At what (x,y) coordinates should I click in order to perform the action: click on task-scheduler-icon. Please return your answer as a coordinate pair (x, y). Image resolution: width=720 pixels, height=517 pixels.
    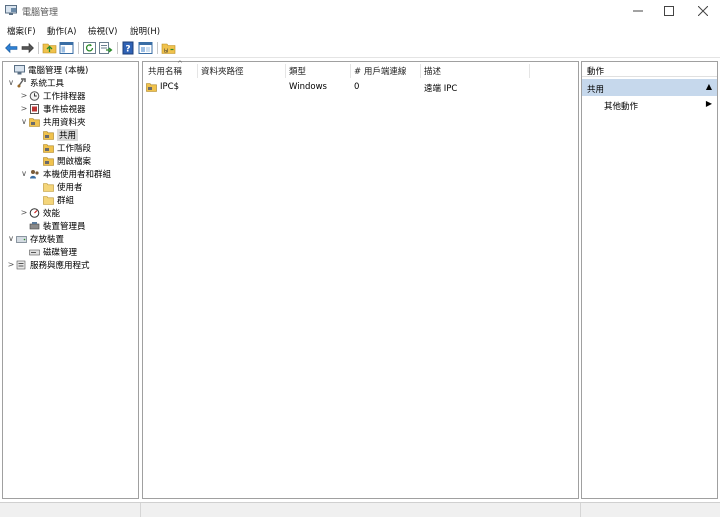
    Looking at the image, I should click on (34, 95).